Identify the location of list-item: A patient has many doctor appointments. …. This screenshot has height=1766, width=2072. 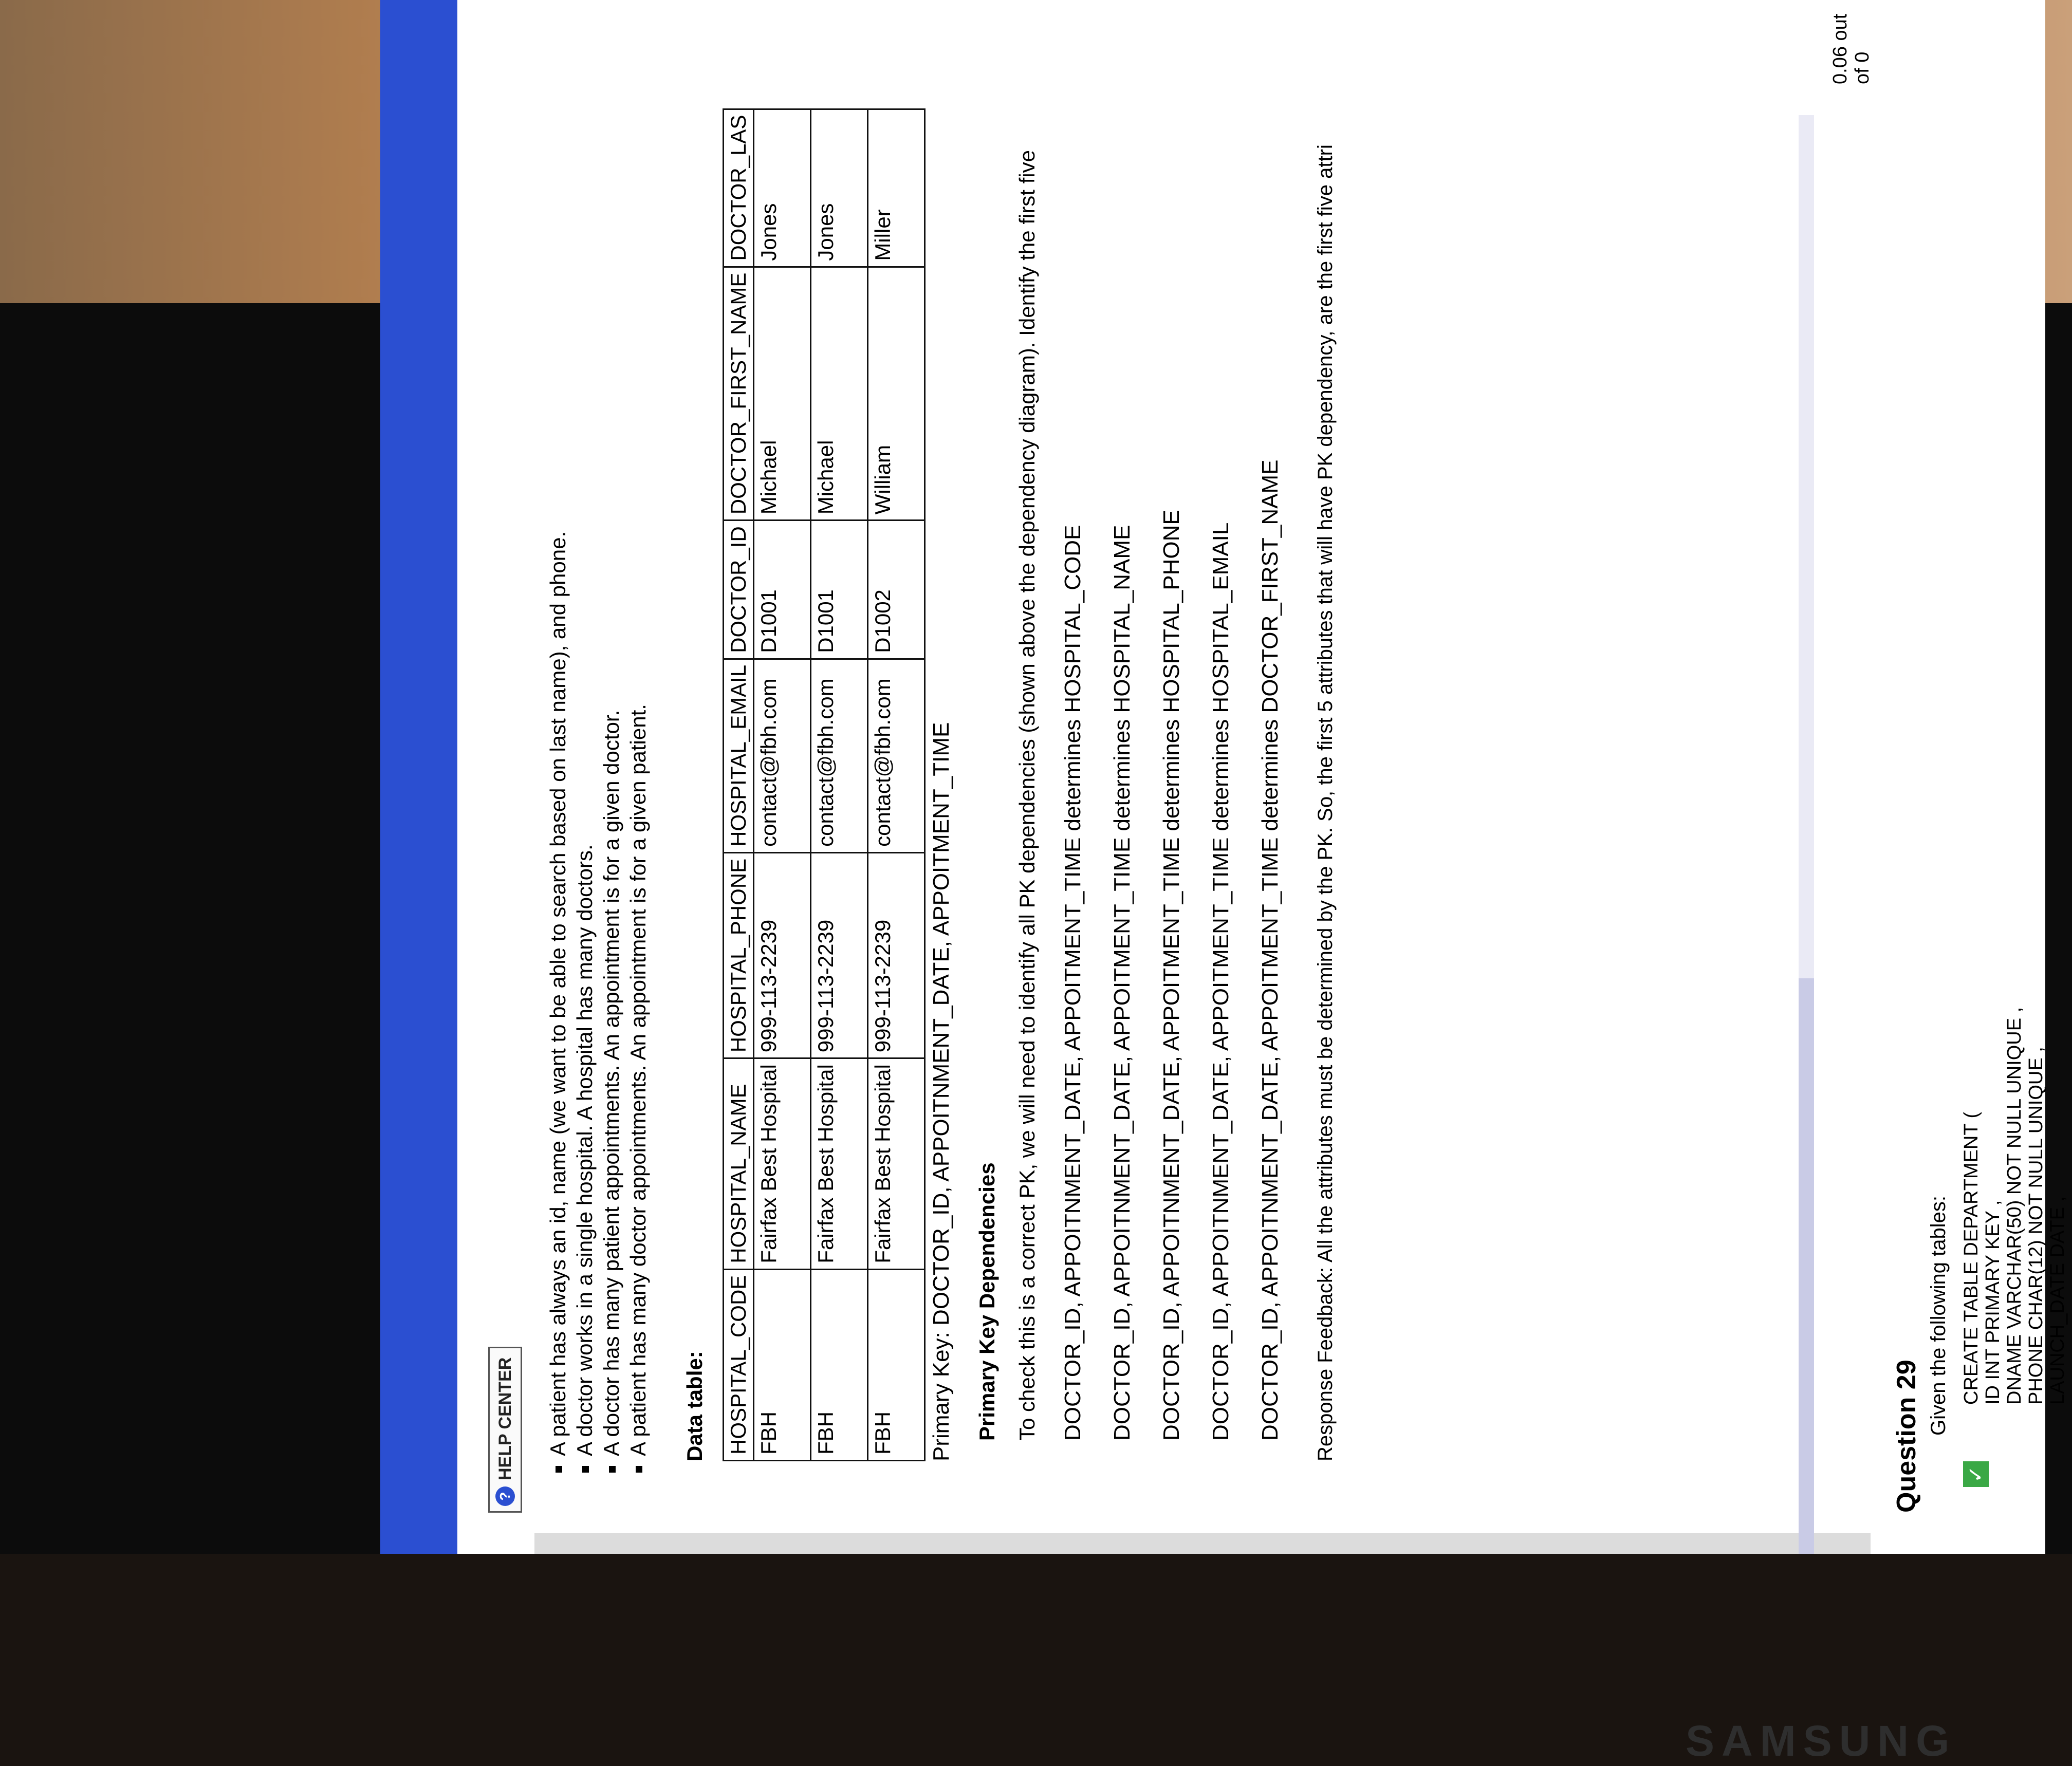
(638, 734).